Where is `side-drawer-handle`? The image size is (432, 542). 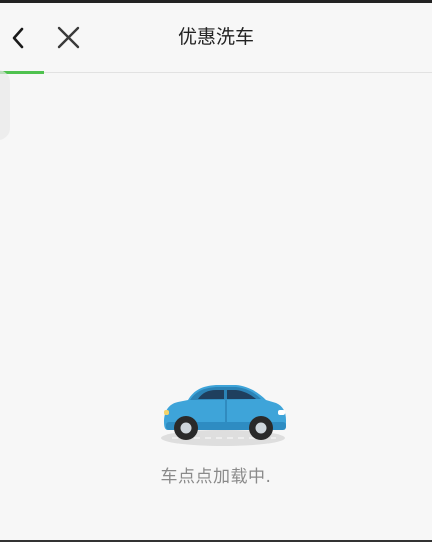 side-drawer-handle is located at coordinates (5, 105).